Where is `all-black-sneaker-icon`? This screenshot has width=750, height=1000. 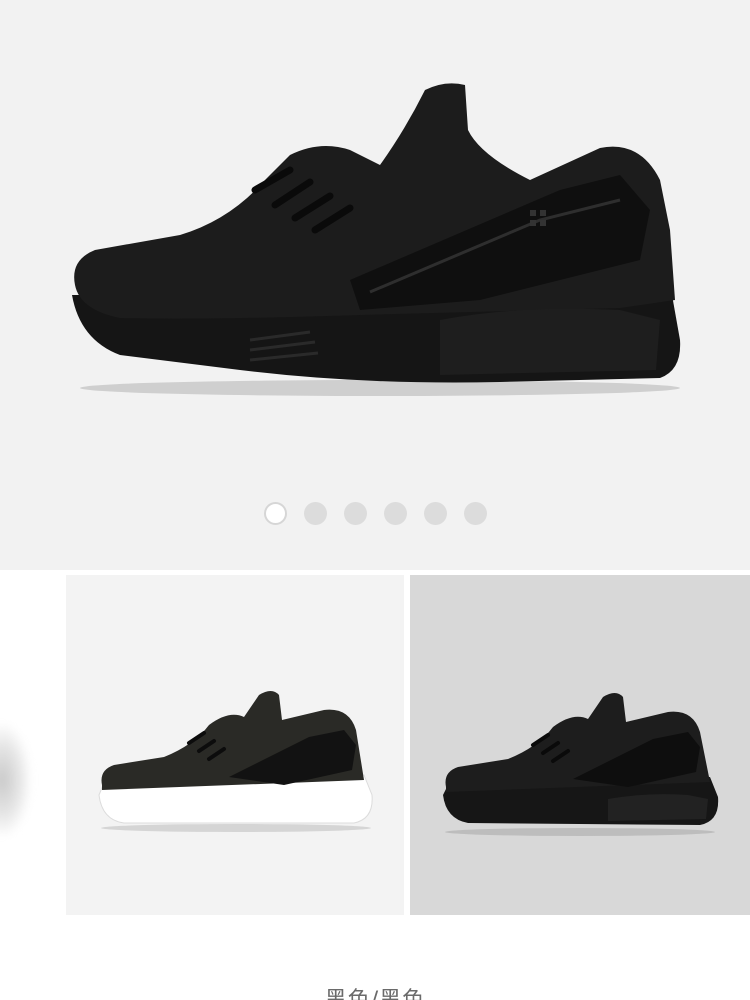
all-black-sneaker-icon is located at coordinates (581, 764).